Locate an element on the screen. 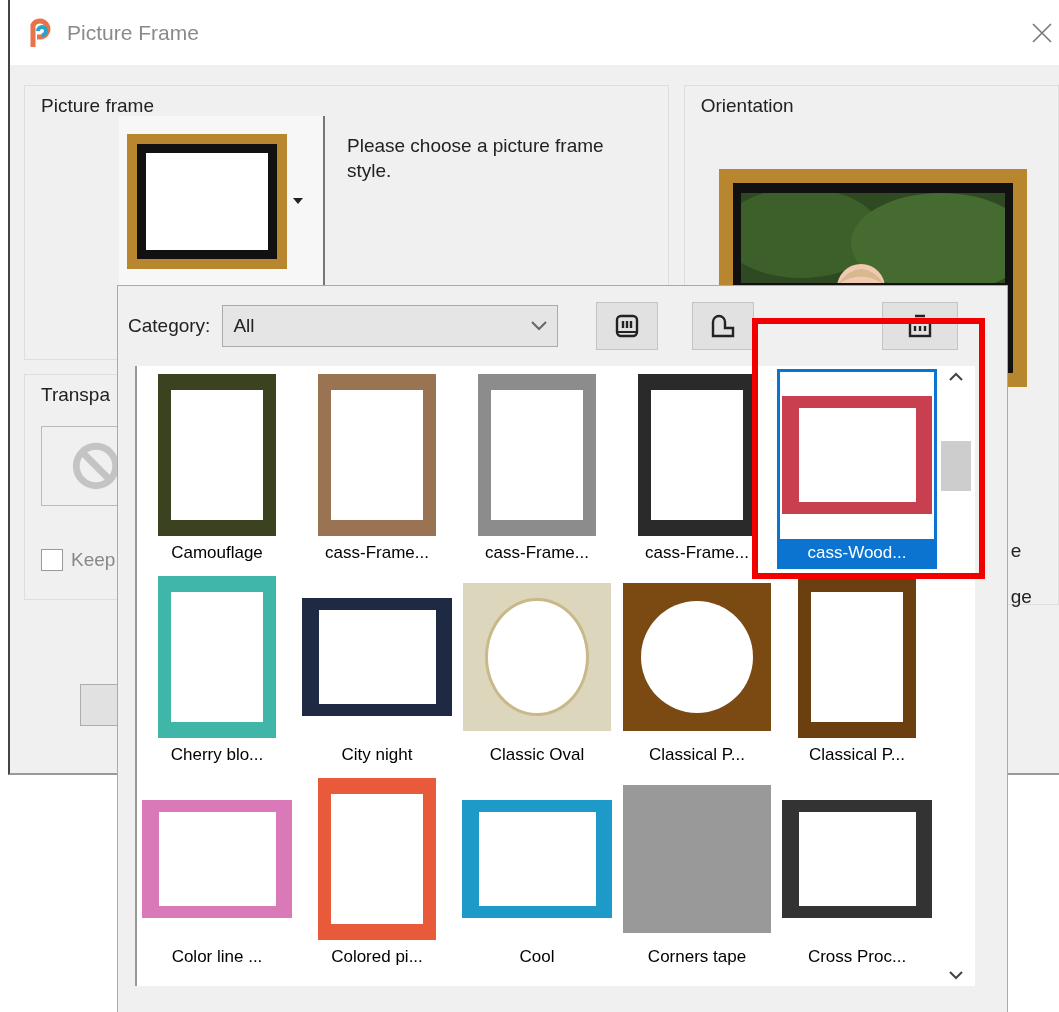 The width and height of the screenshot is (1059, 1012). scrollbar is located at coordinates (956, 676).